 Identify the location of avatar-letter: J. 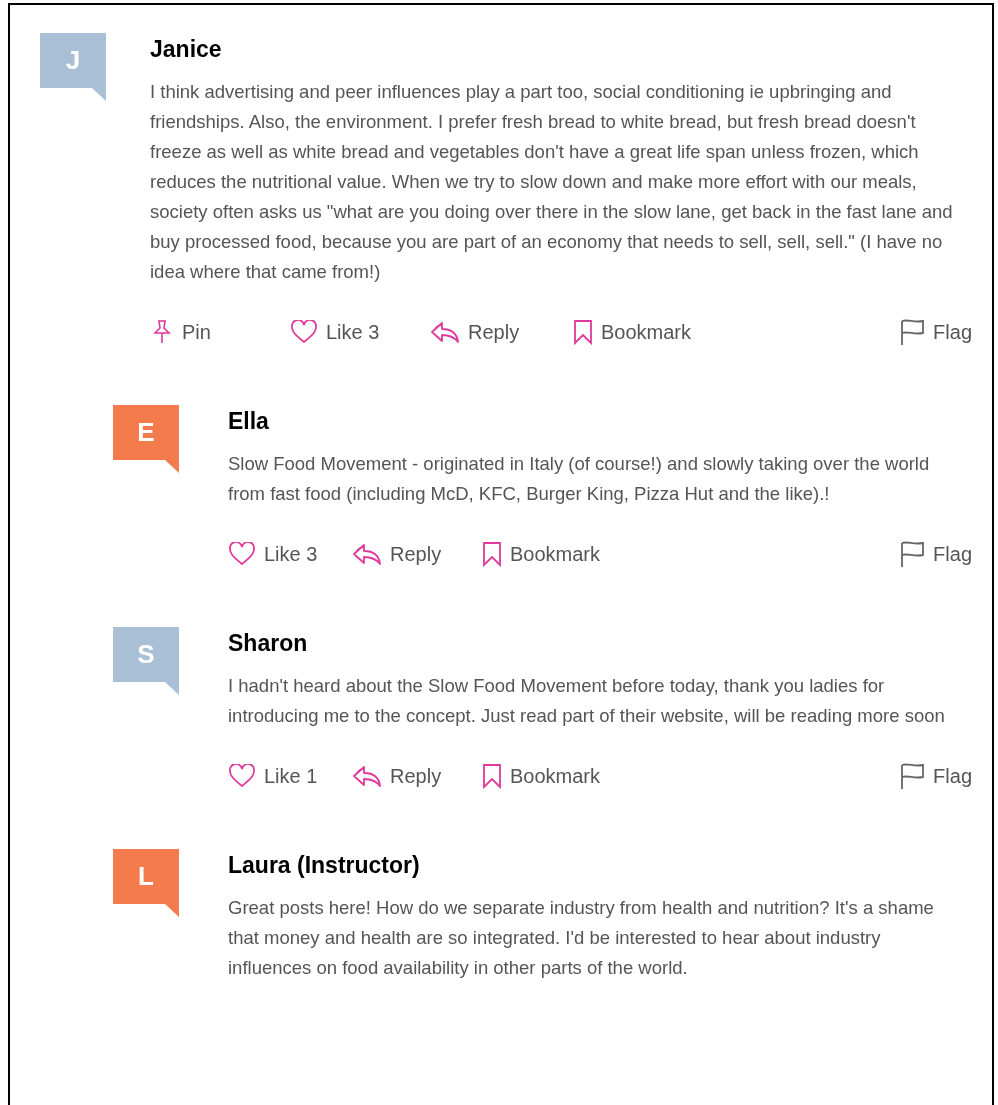
(73, 60).